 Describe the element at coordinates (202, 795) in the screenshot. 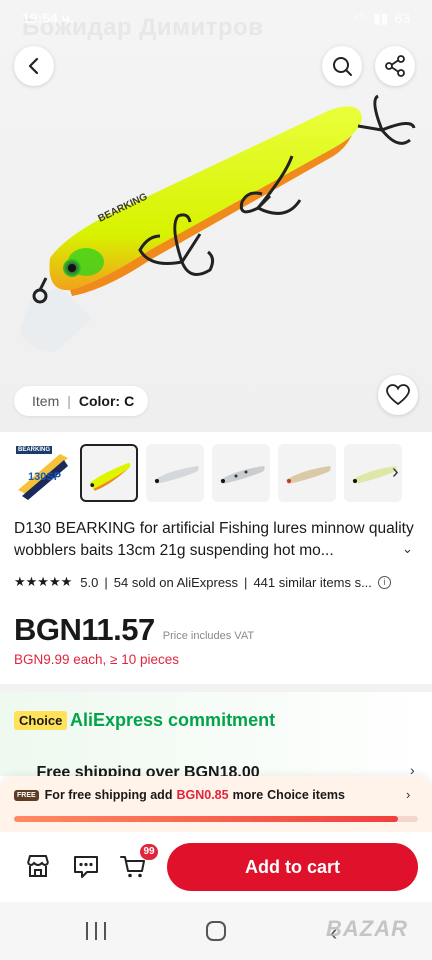

I see `banner-amount: BGN0.85` at that location.